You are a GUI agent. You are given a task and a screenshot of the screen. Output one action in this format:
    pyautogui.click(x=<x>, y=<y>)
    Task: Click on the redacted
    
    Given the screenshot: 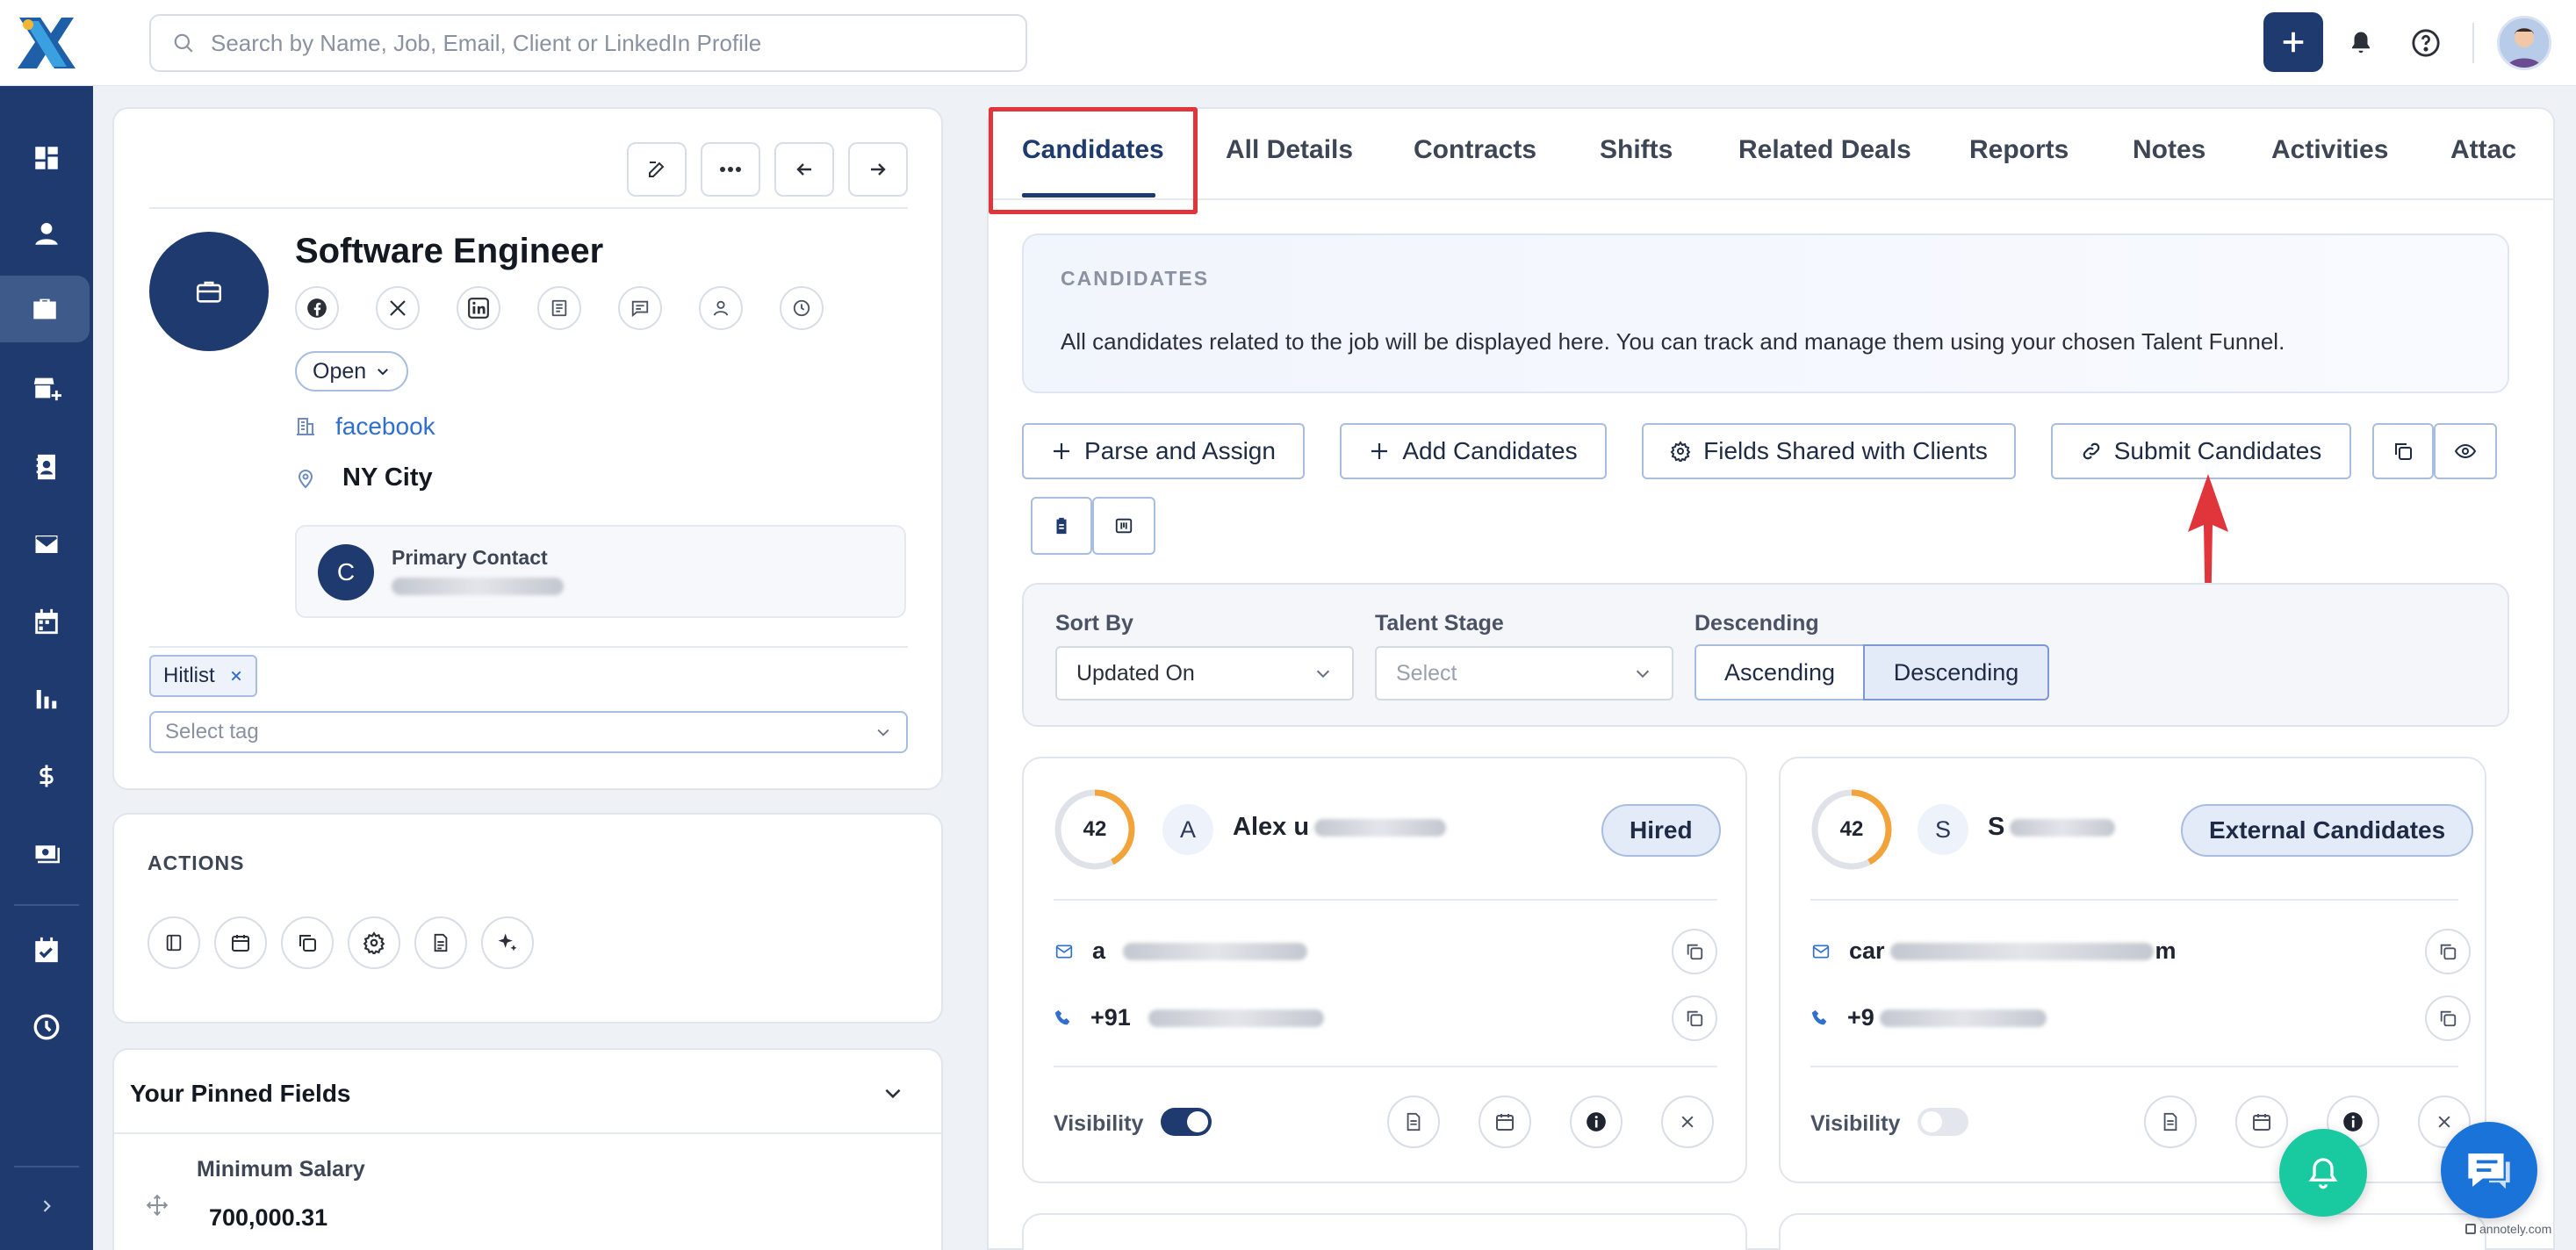 What is the action you would take?
    pyautogui.click(x=2021, y=951)
    